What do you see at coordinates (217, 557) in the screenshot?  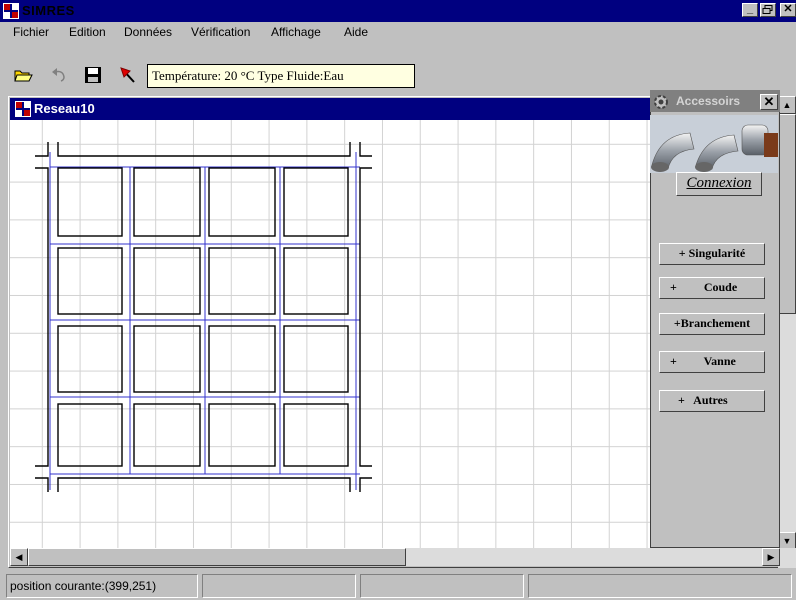 I see `horizontal-scroll-thumb` at bounding box center [217, 557].